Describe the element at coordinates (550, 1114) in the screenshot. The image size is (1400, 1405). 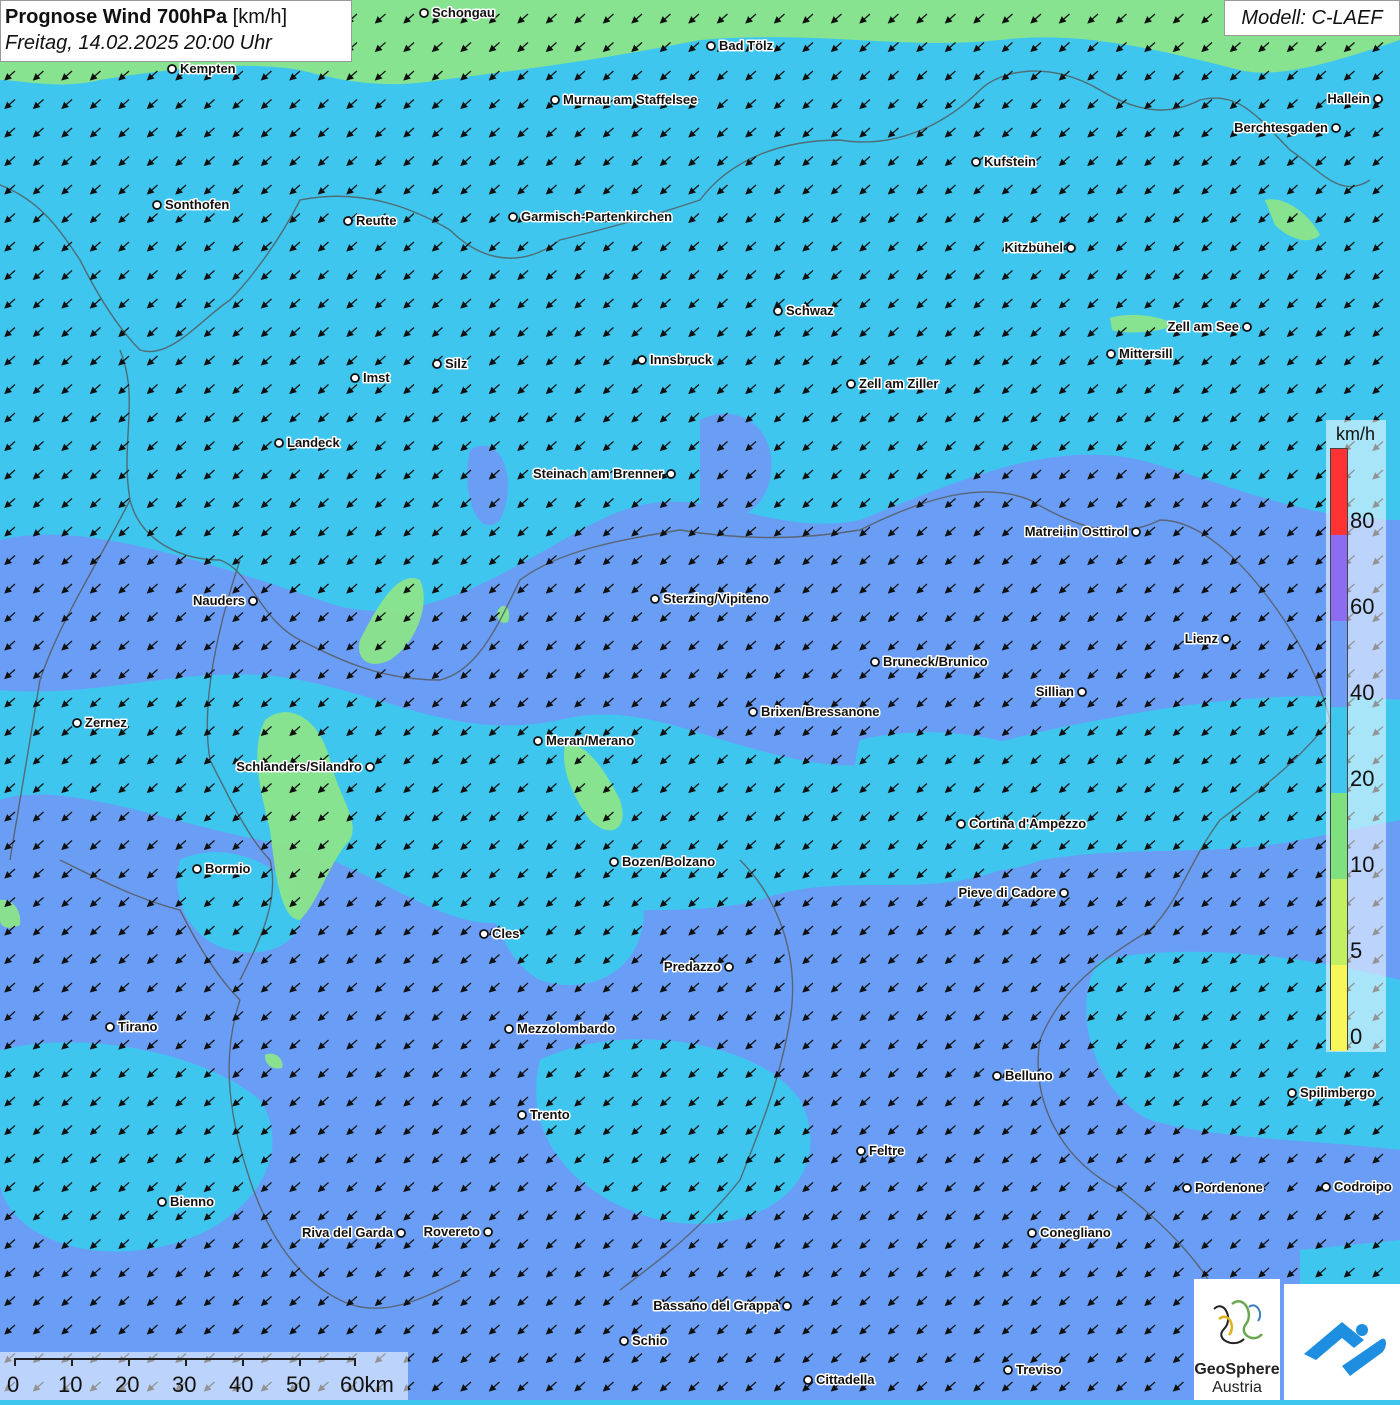
I see `city-label: Trento` at that location.